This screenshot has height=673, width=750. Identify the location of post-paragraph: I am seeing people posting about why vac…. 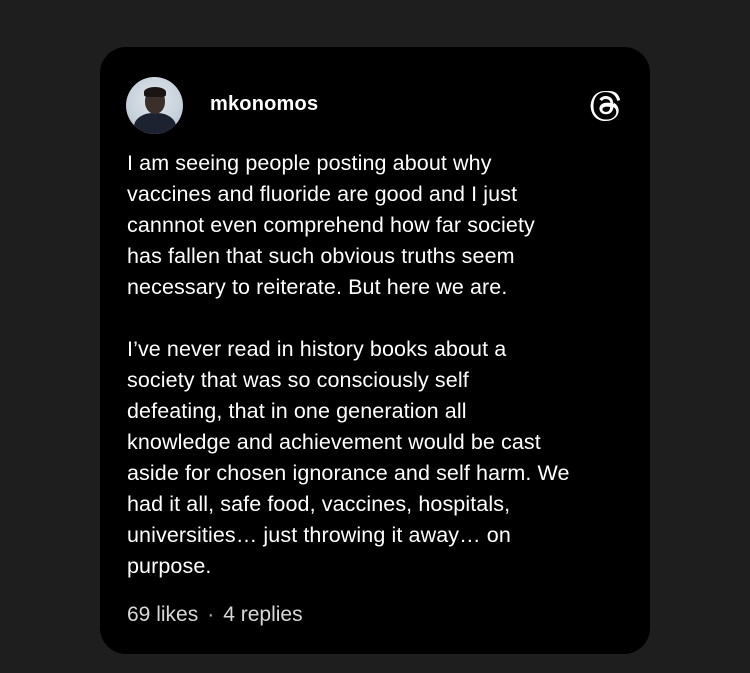
(331, 225).